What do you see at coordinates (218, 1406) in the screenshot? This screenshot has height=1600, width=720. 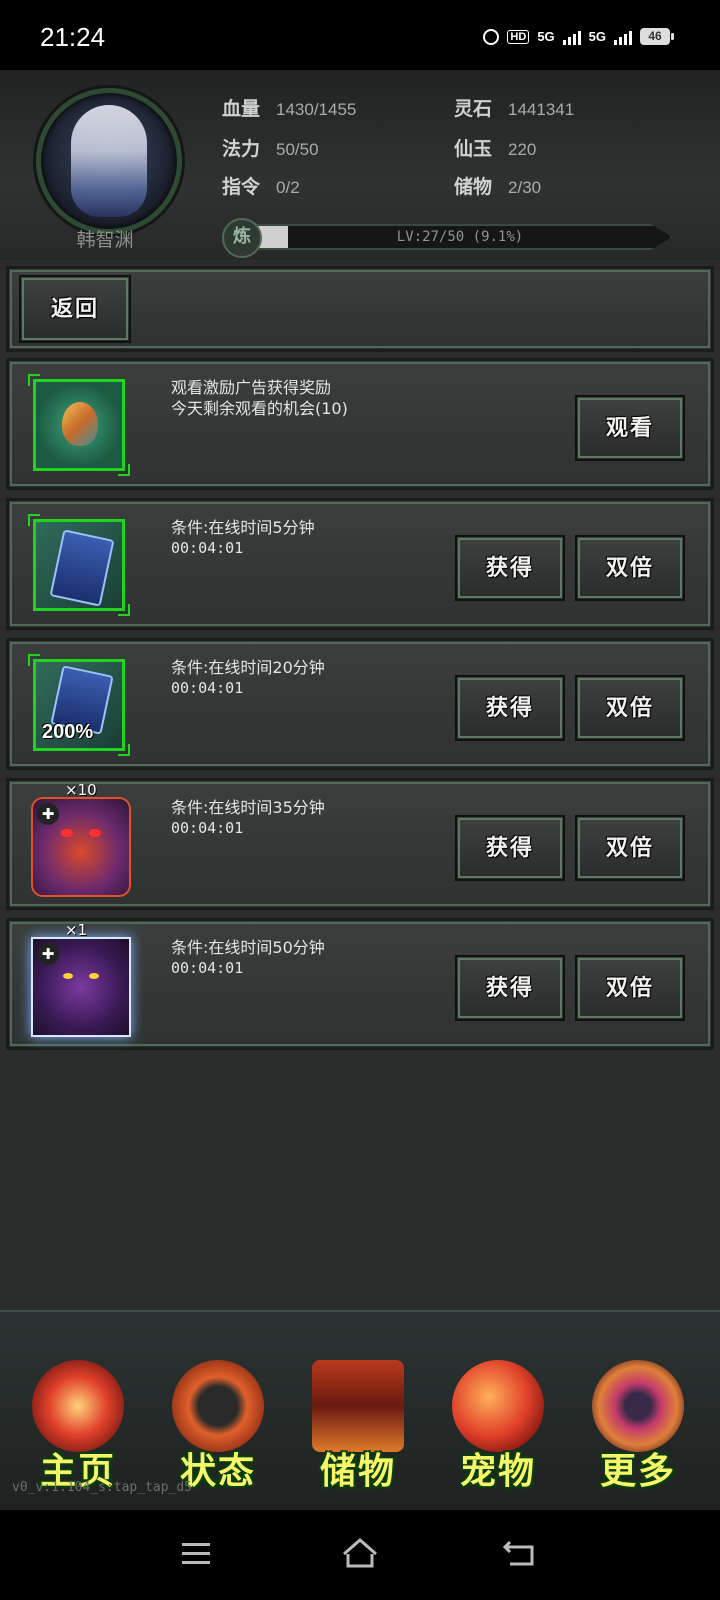 I see `status-emblem-icon` at bounding box center [218, 1406].